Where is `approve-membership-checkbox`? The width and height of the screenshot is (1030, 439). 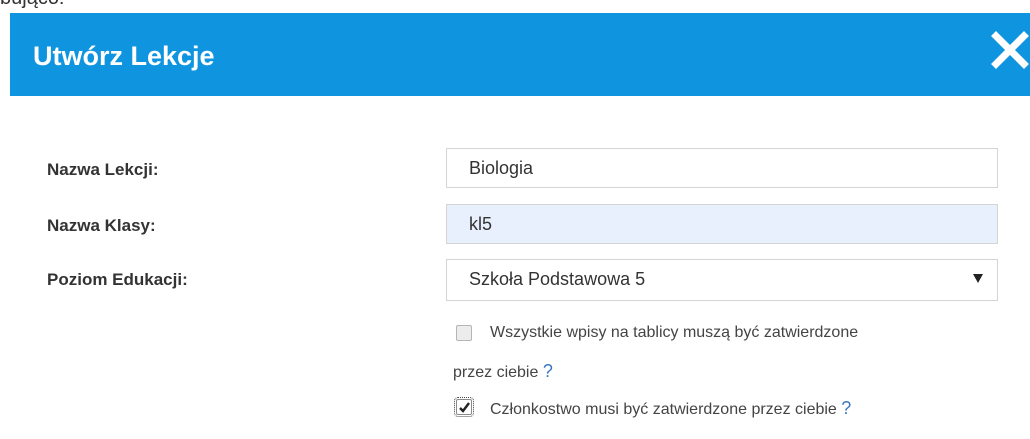
approve-membership-checkbox is located at coordinates (464, 407).